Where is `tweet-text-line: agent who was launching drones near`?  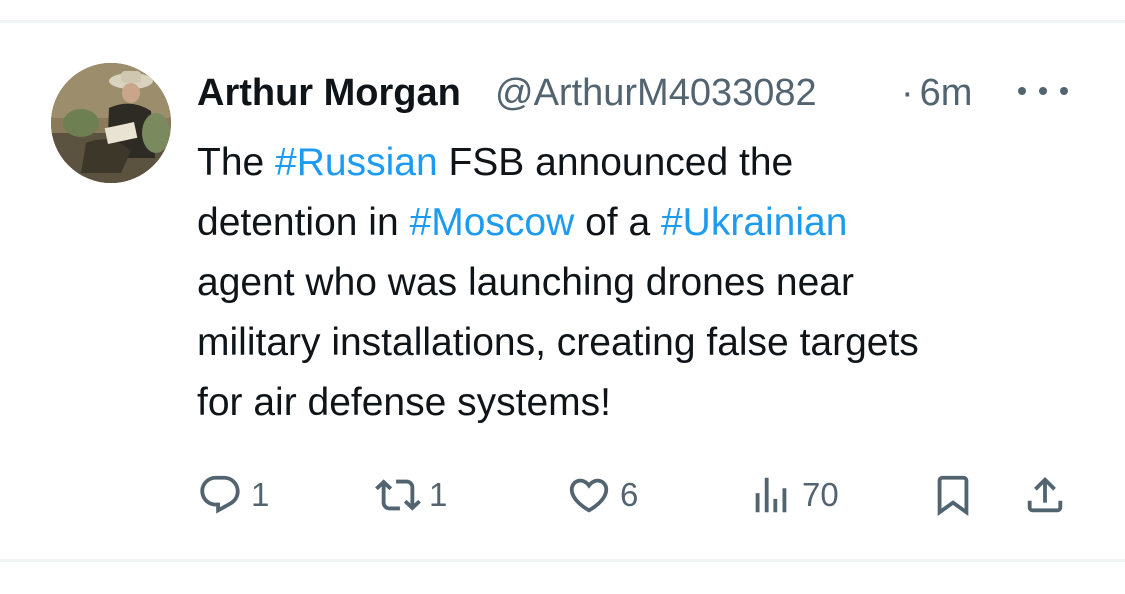
tweet-text-line: agent who was launching drones near is located at coordinates (642, 283).